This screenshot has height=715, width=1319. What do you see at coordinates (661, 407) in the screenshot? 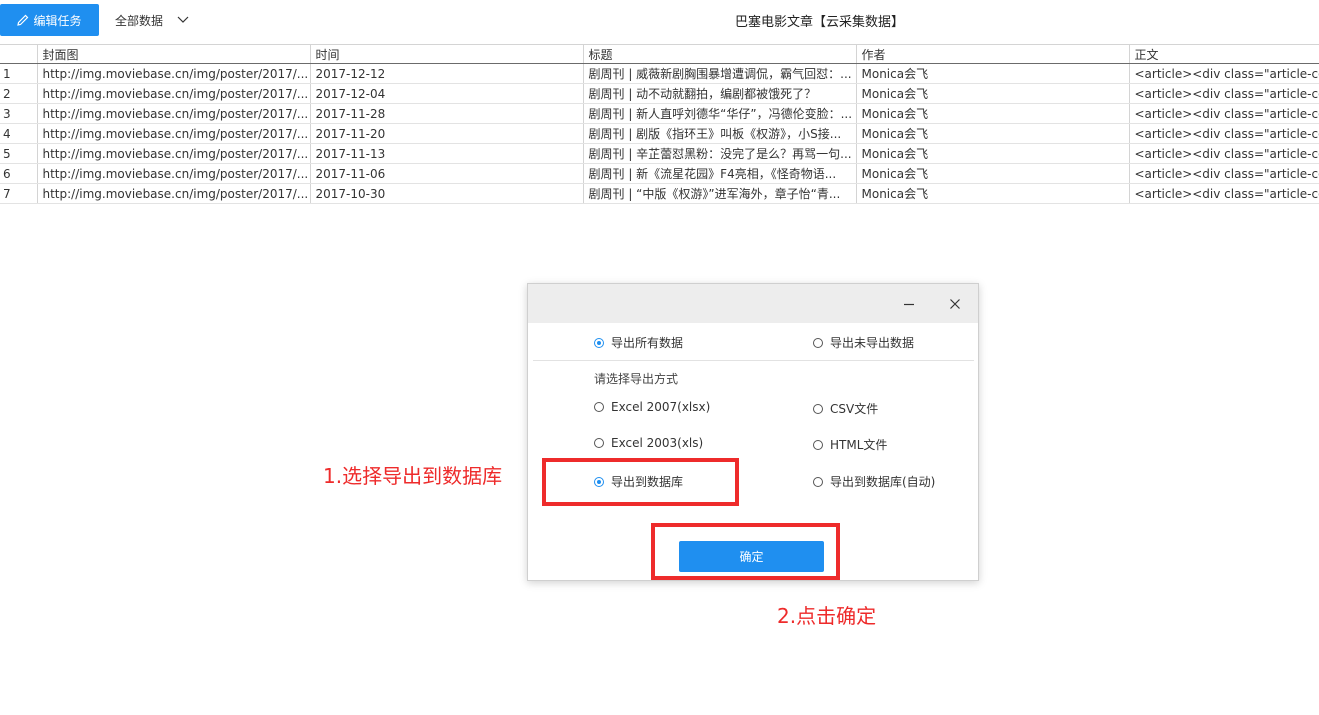
I see `xlsx-label: Excel 2007(xlsx)` at bounding box center [661, 407].